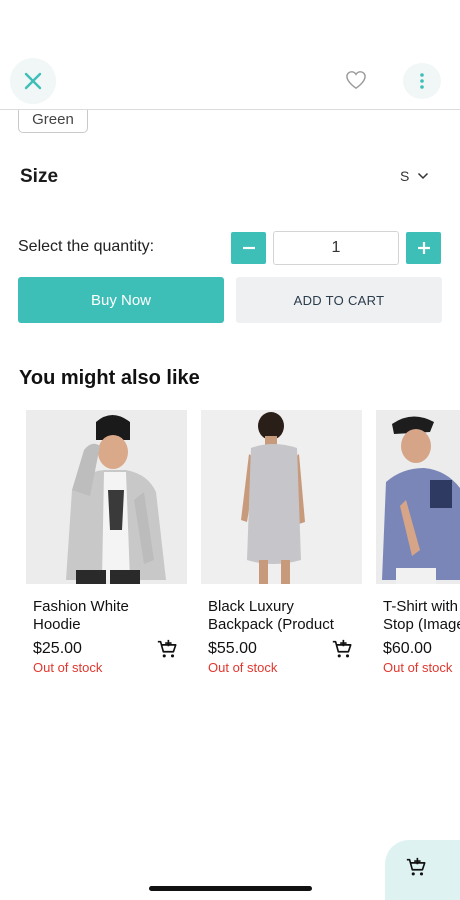  What do you see at coordinates (230, 55) in the screenshot?
I see `top-app-bar` at bounding box center [230, 55].